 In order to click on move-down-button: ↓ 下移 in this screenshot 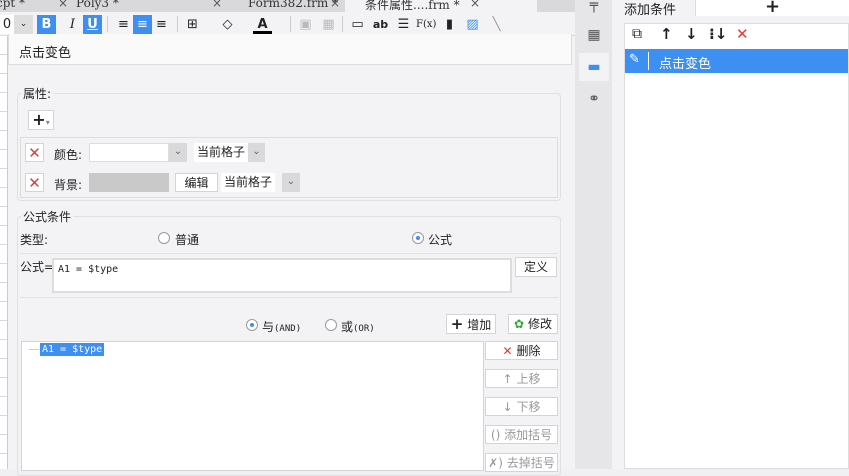, I will do `click(521, 406)`.